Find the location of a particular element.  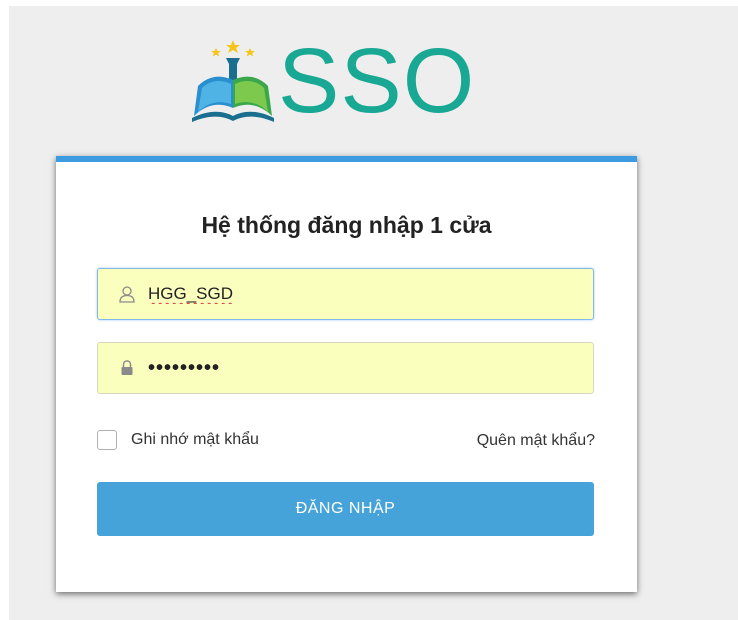

login-title: Hệ thống đăng nhập 1 cửa is located at coordinates (346, 225).